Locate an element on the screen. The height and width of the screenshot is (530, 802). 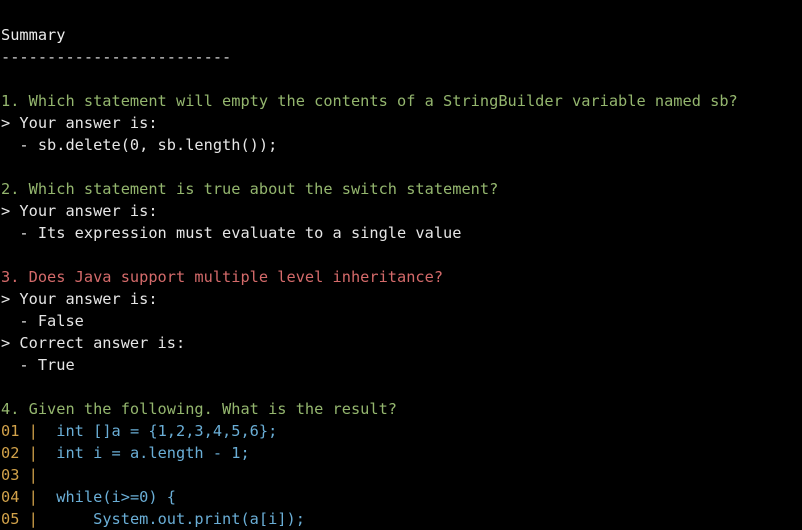
code-text: while(i>=0) { is located at coordinates (116, 497).